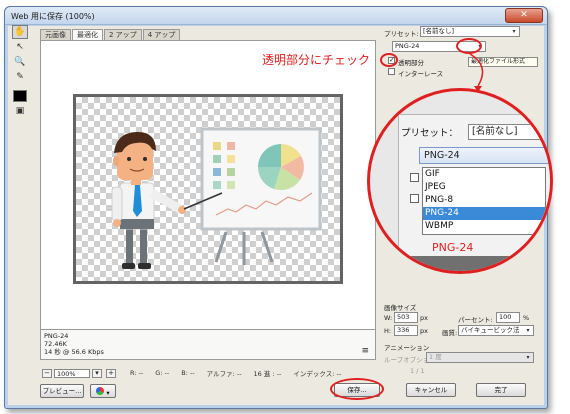 Image resolution: width=570 pixels, height=414 pixels. Describe the element at coordinates (484, 226) in the screenshot. I see `format-option-wbmp: WBMP` at that location.